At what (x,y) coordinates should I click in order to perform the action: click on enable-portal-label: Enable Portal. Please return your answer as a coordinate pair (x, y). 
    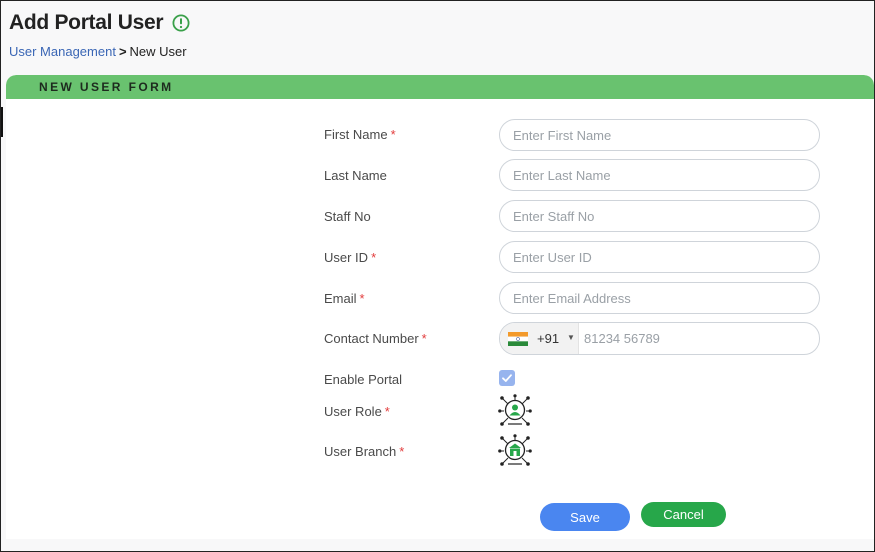
    Looking at the image, I should click on (363, 379).